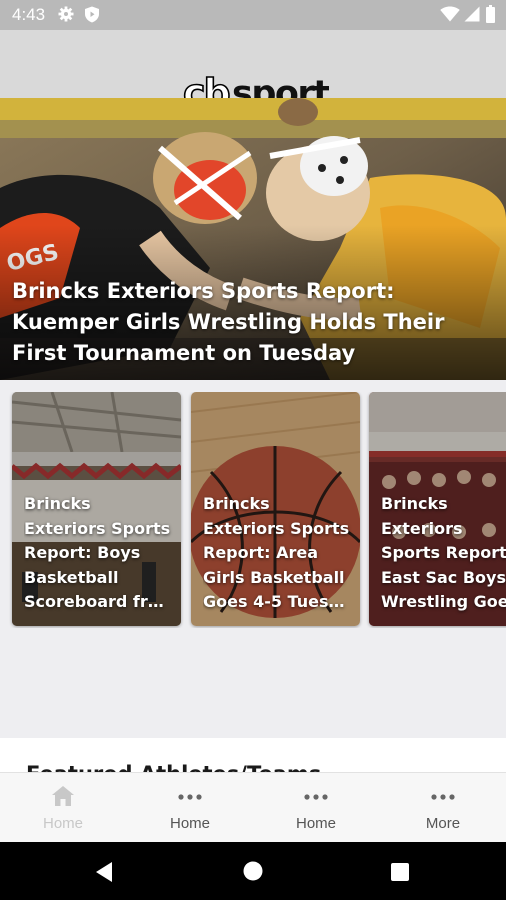 This screenshot has height=900, width=506. I want to click on tab-home-2: Home, so click(190, 808).